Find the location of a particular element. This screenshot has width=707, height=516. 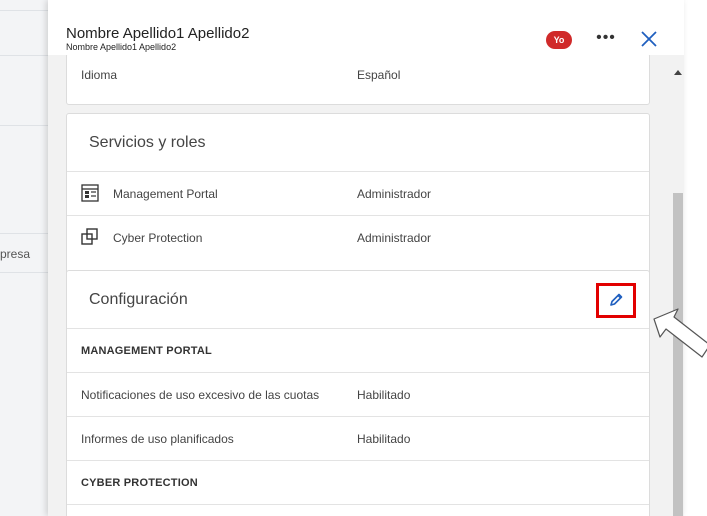

section-heading-management-portal: MANAGEMENT PORTAL is located at coordinates (146, 351).